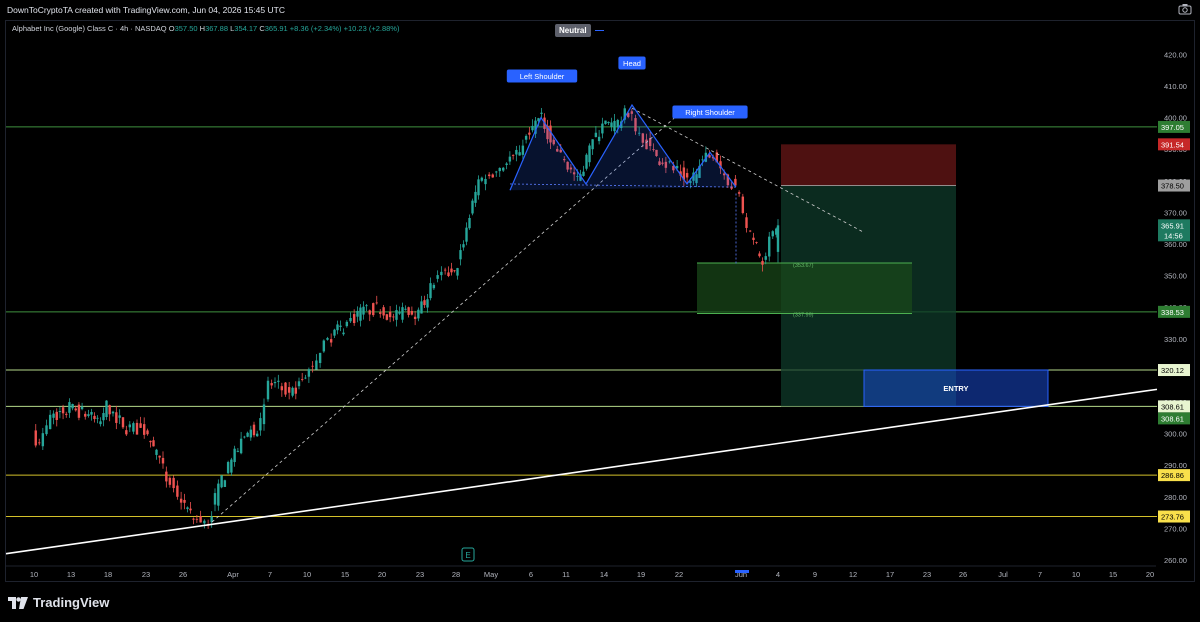 This screenshot has width=1200, height=622. I want to click on price-badge-label: 397.05, so click(1172, 127).